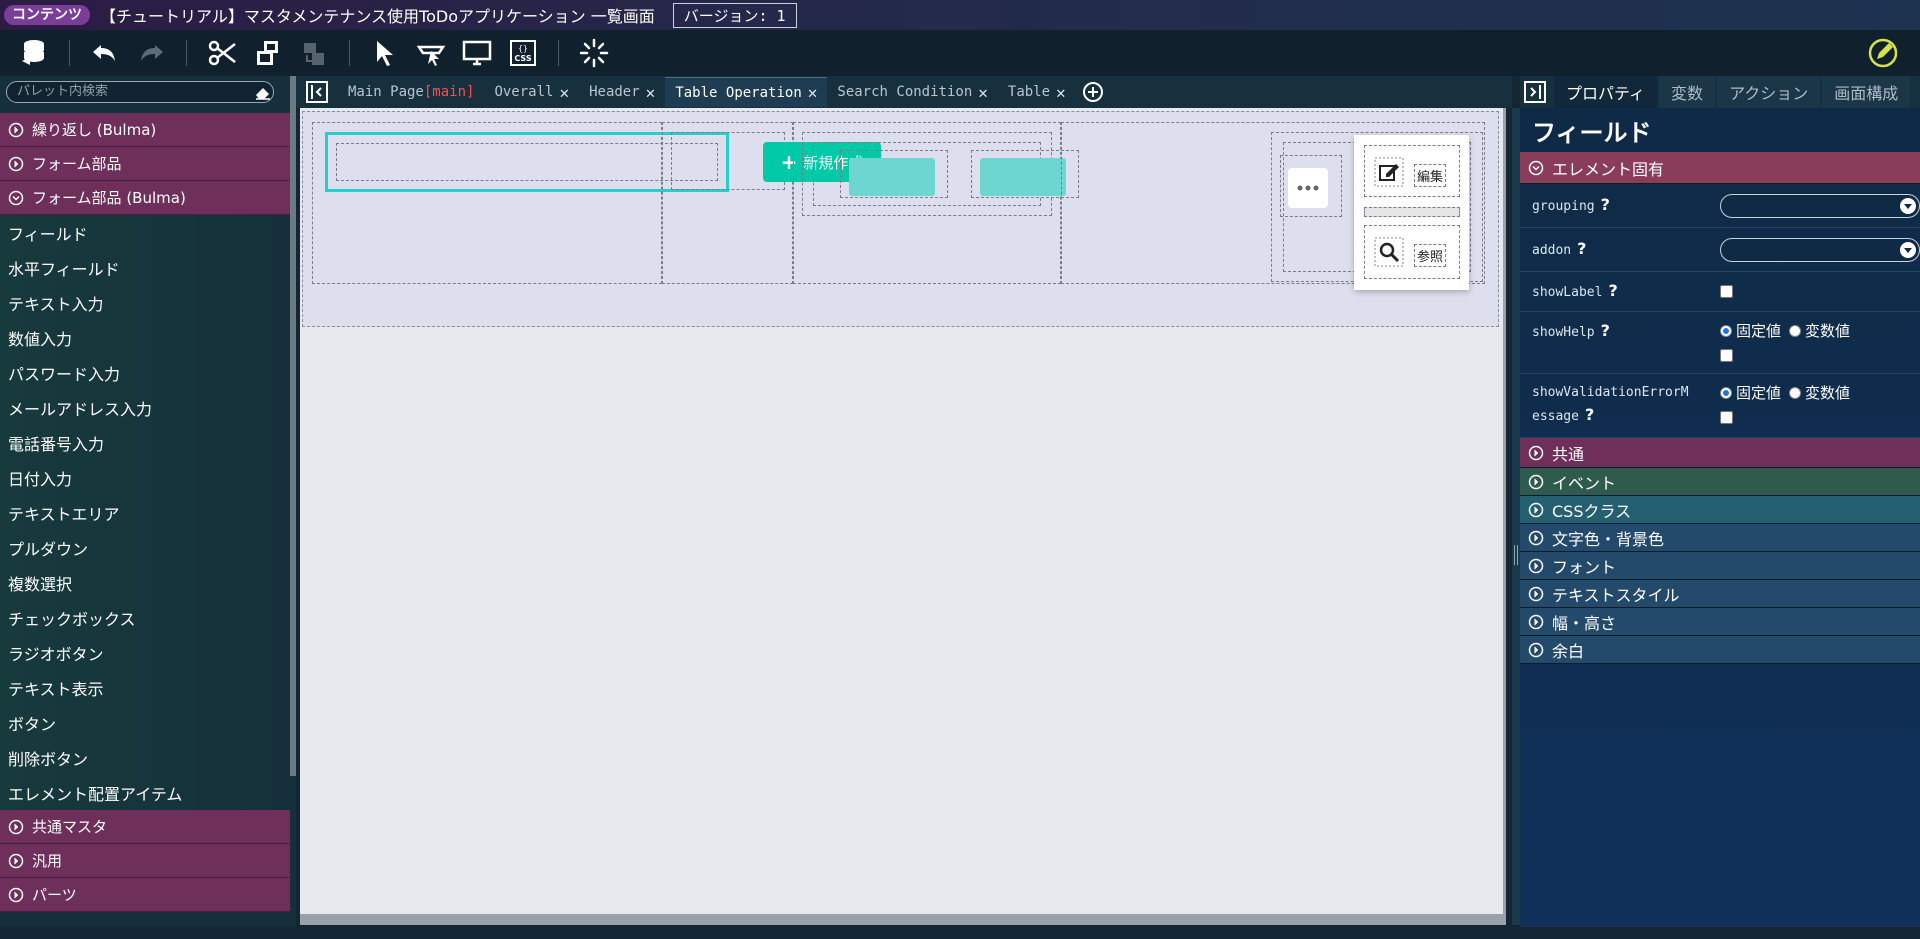  Describe the element at coordinates (145, 407) in the screenshot. I see `palette-item: メールアドレス入力` at that location.